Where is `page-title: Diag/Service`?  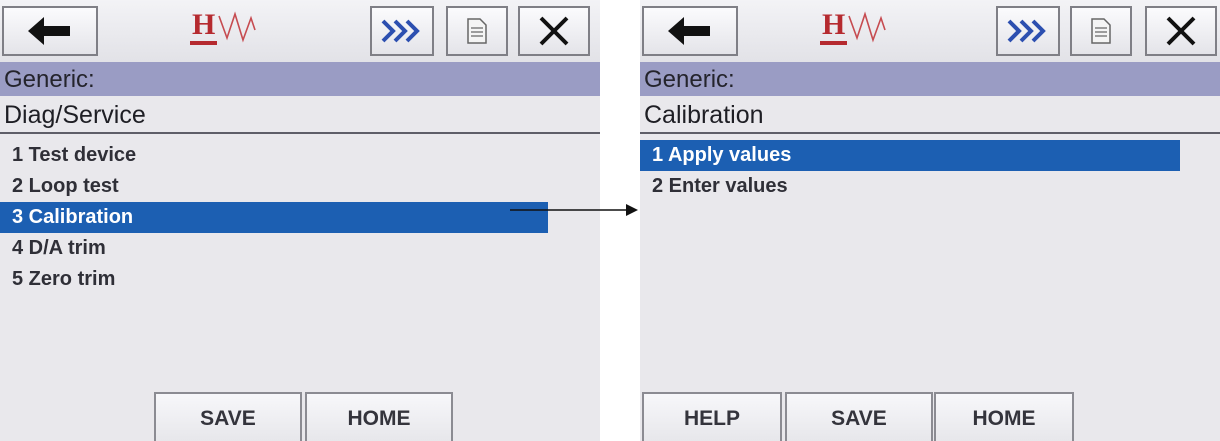
page-title: Diag/Service is located at coordinates (300, 115).